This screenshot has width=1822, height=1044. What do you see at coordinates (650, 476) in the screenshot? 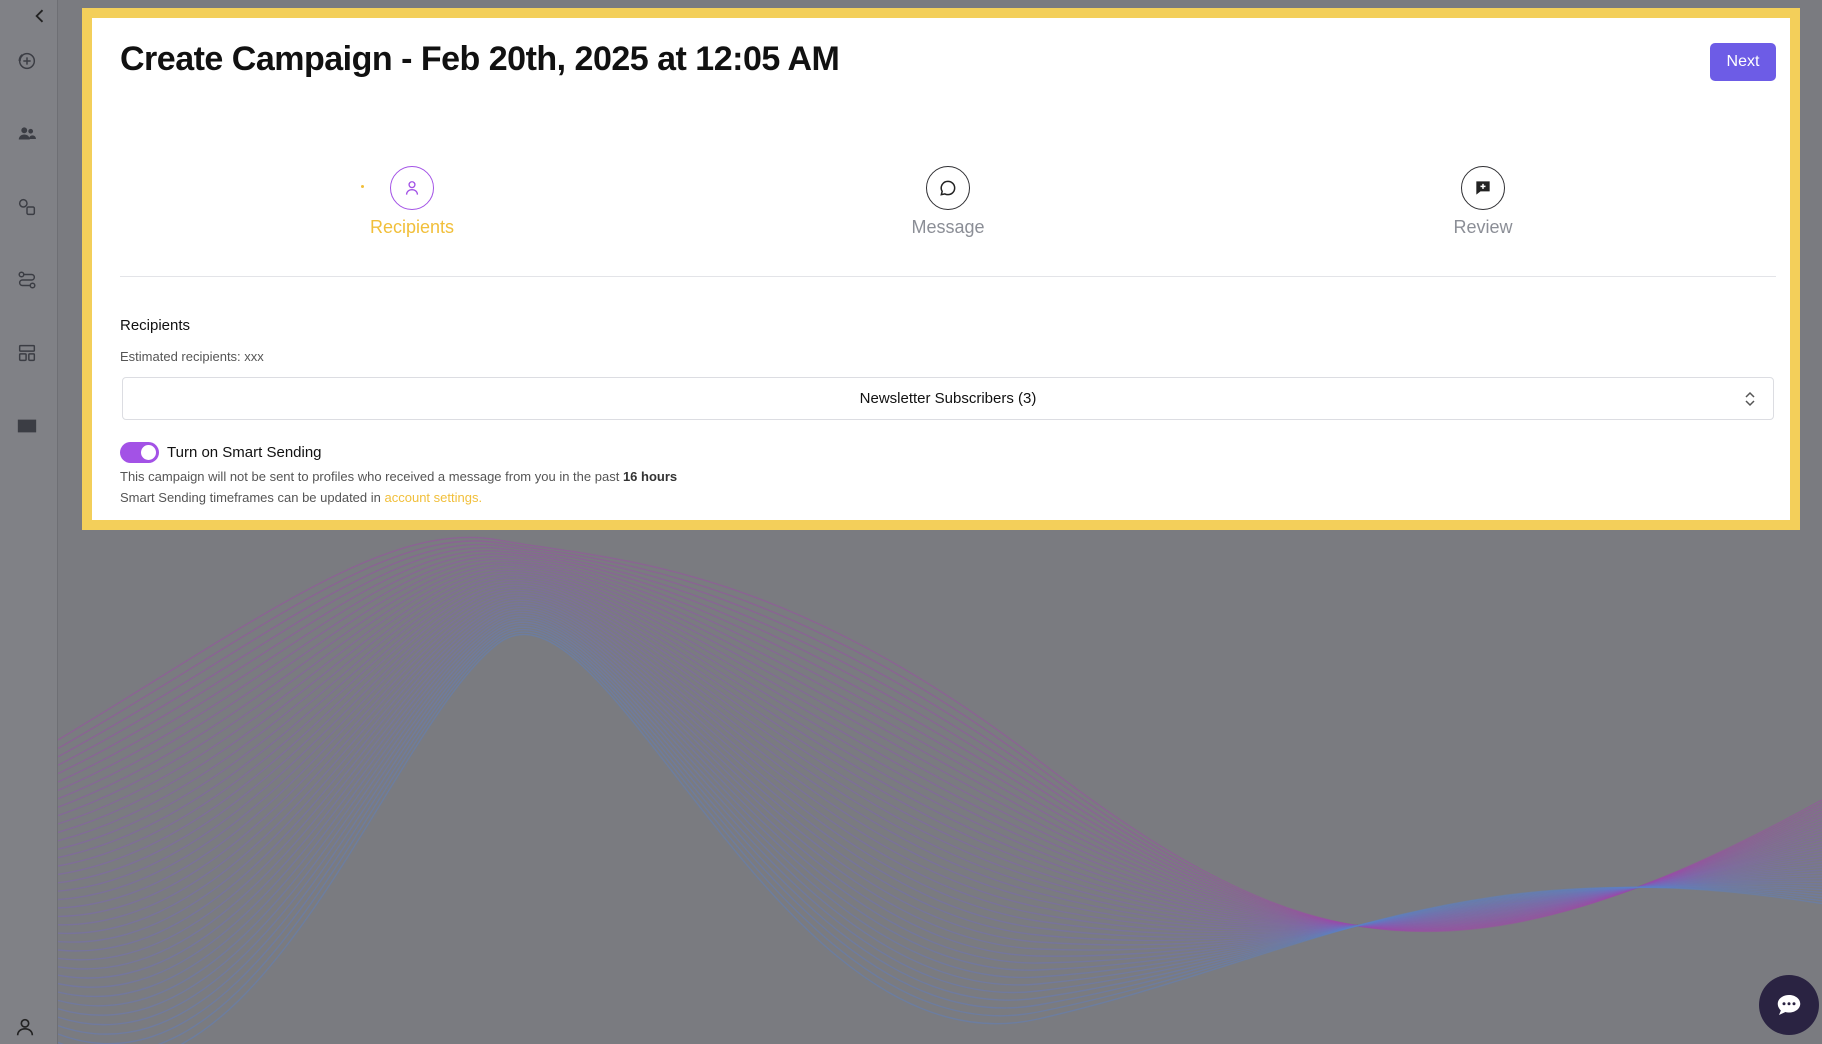
I see `note-hours: 16 hours` at bounding box center [650, 476].